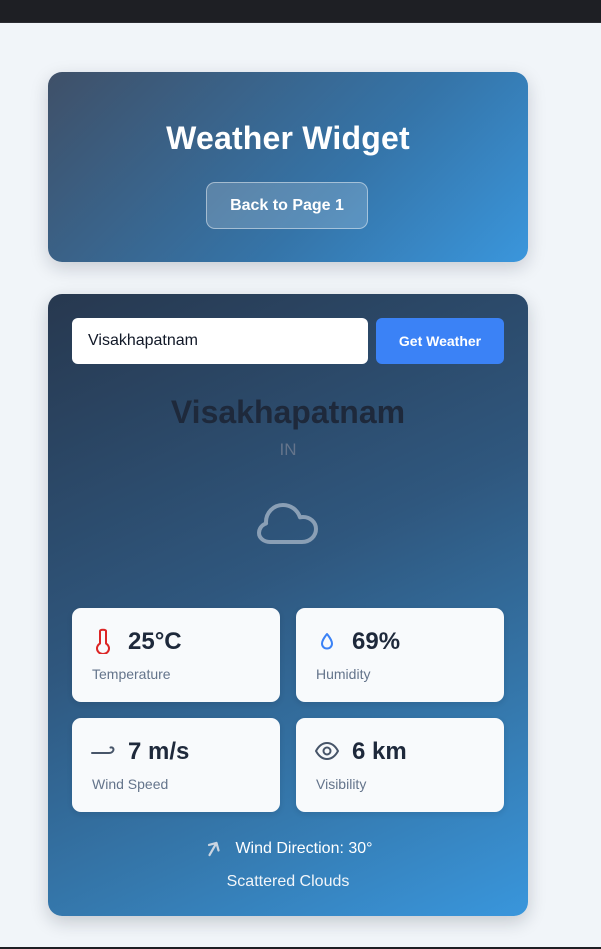 The width and height of the screenshot is (601, 949). What do you see at coordinates (304, 848) in the screenshot?
I see `wind-direction-text: Wind Direction: 30°` at bounding box center [304, 848].